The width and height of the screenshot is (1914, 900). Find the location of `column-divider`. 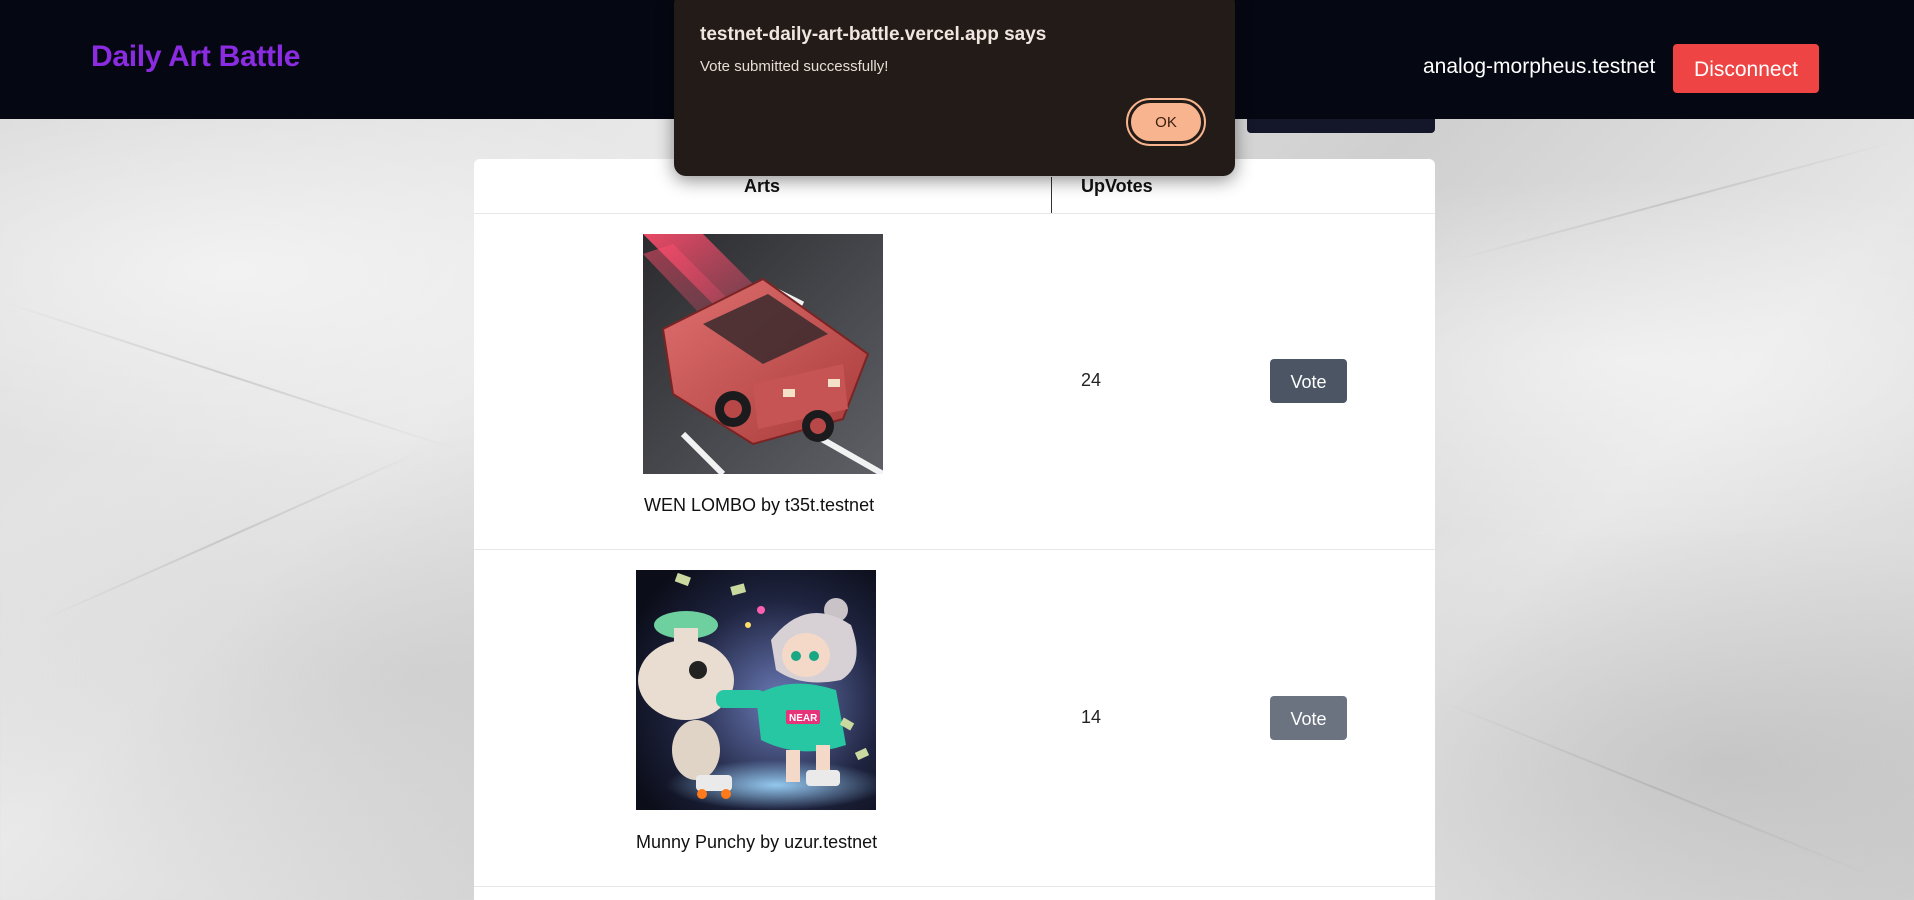

column-divider is located at coordinates (1051, 195).